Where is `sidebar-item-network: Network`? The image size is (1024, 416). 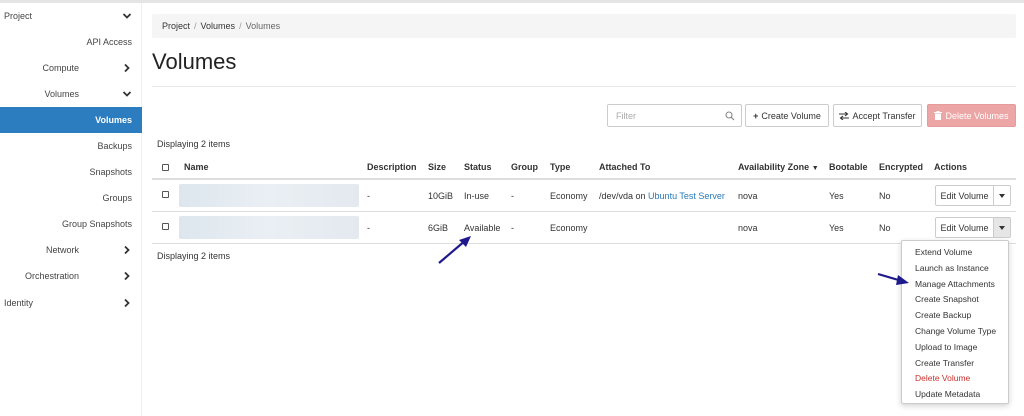 sidebar-item-network: Network is located at coordinates (71, 250).